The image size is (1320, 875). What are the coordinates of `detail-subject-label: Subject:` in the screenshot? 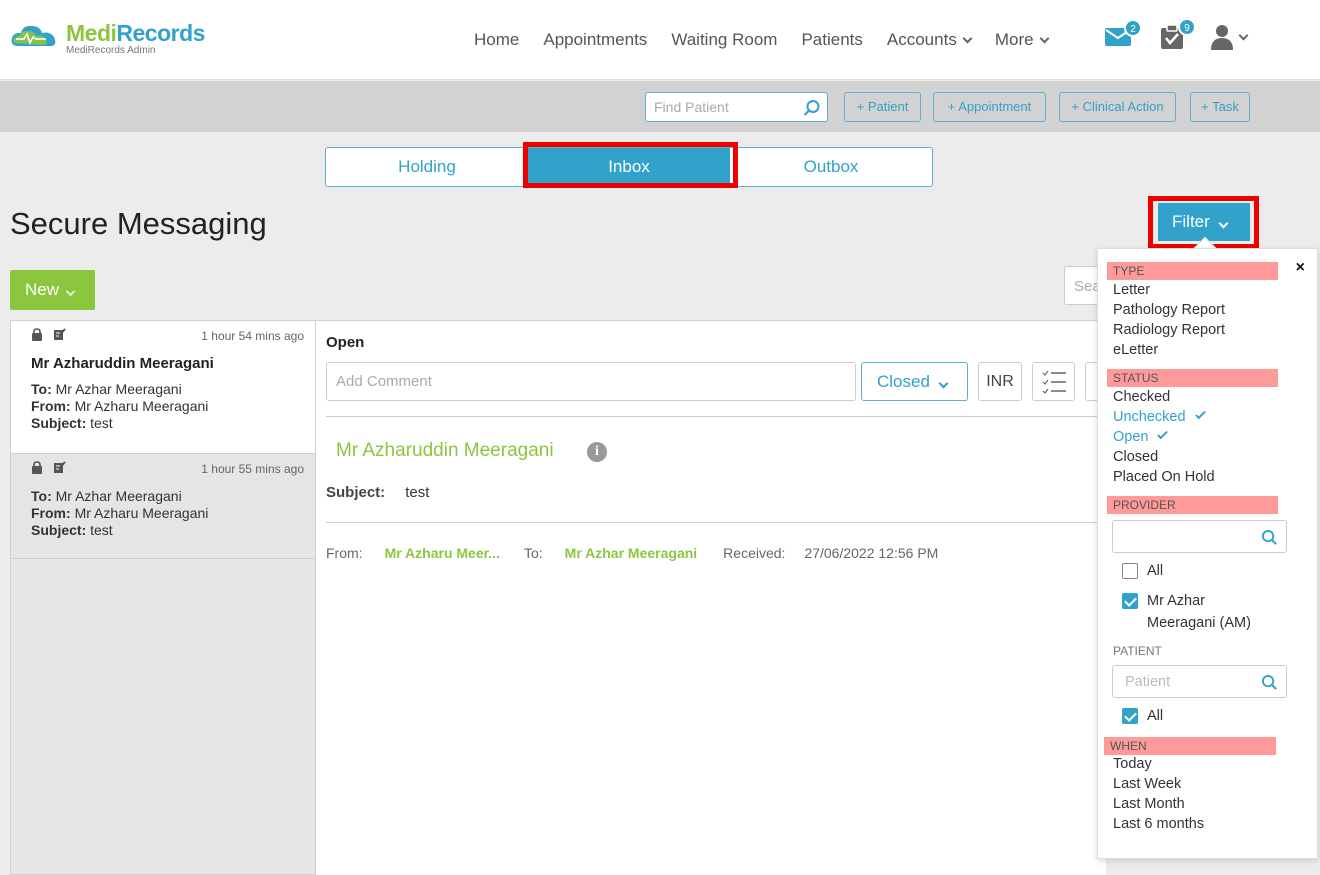 It's located at (356, 492).